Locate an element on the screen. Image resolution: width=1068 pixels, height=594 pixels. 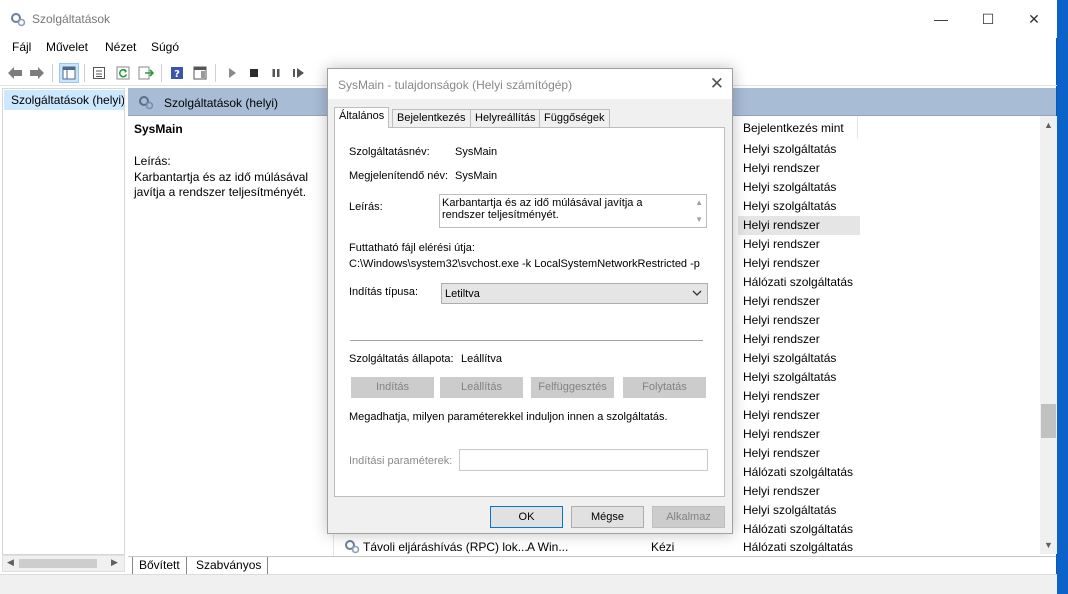
forward-icon is located at coordinates (37, 73).